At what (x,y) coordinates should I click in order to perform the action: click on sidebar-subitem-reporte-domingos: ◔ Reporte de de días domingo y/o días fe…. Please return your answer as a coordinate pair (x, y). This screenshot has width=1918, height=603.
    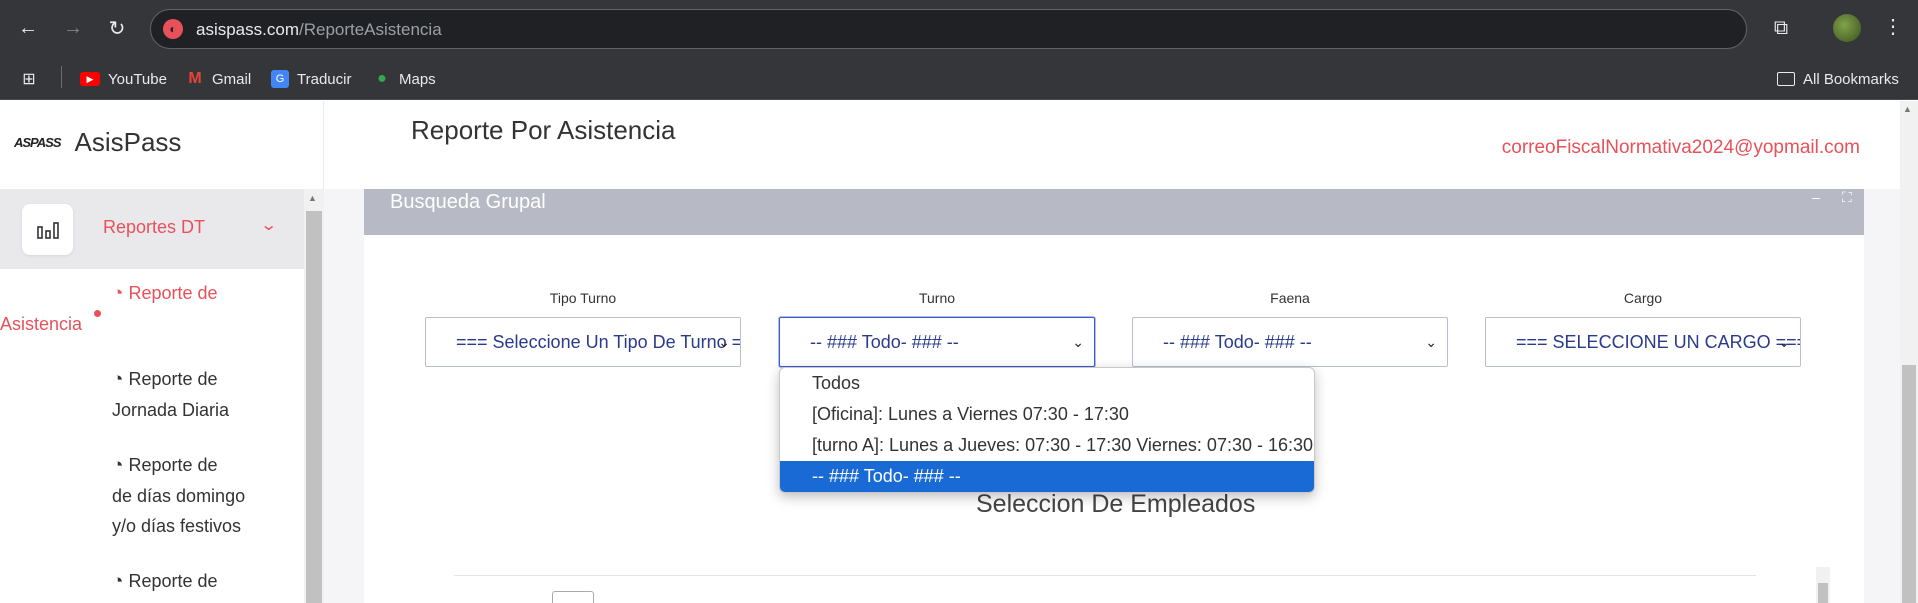
    Looking at the image, I should click on (202, 495).